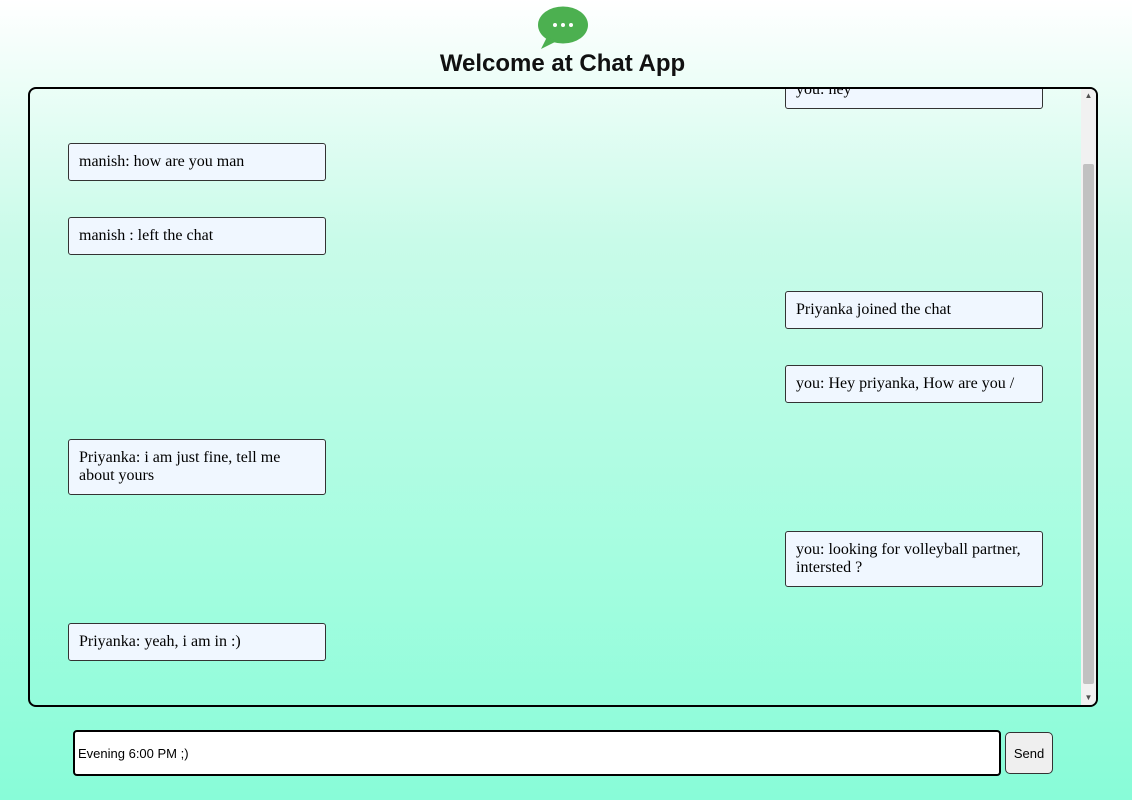 This screenshot has height=800, width=1132. What do you see at coordinates (1029, 753) in the screenshot?
I see `send-button: Send` at bounding box center [1029, 753].